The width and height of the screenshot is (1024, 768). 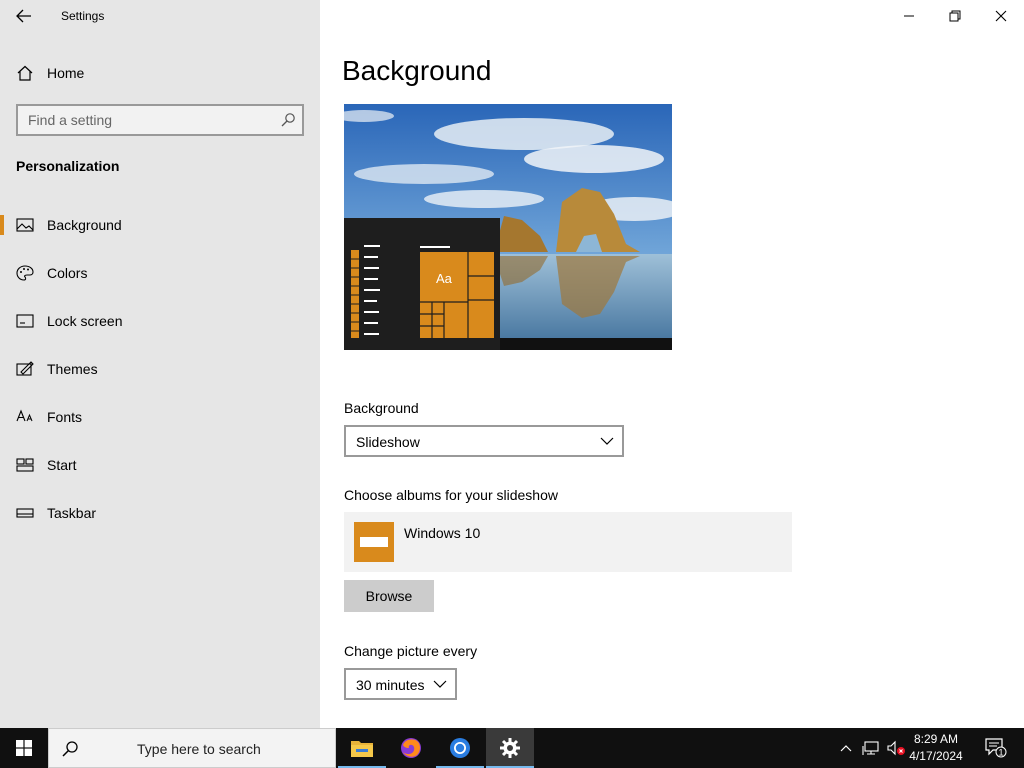 I want to click on home-icon, so click(x=25, y=73).